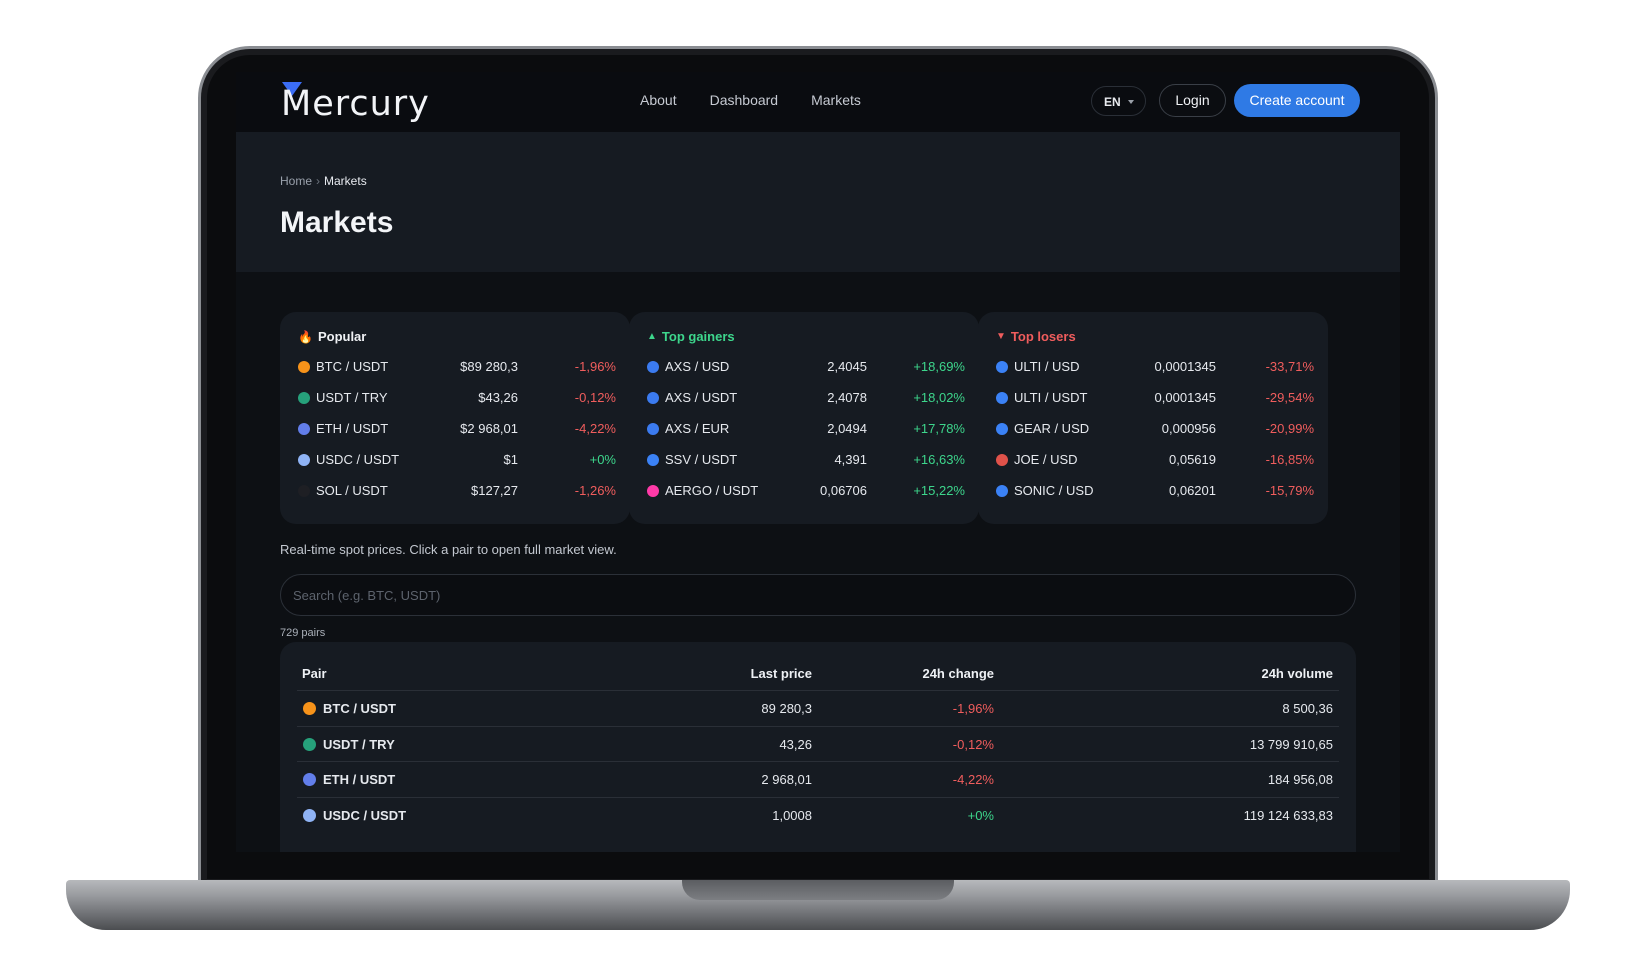  What do you see at coordinates (358, 459) in the screenshot?
I see `pair-label: USDC / USDT` at bounding box center [358, 459].